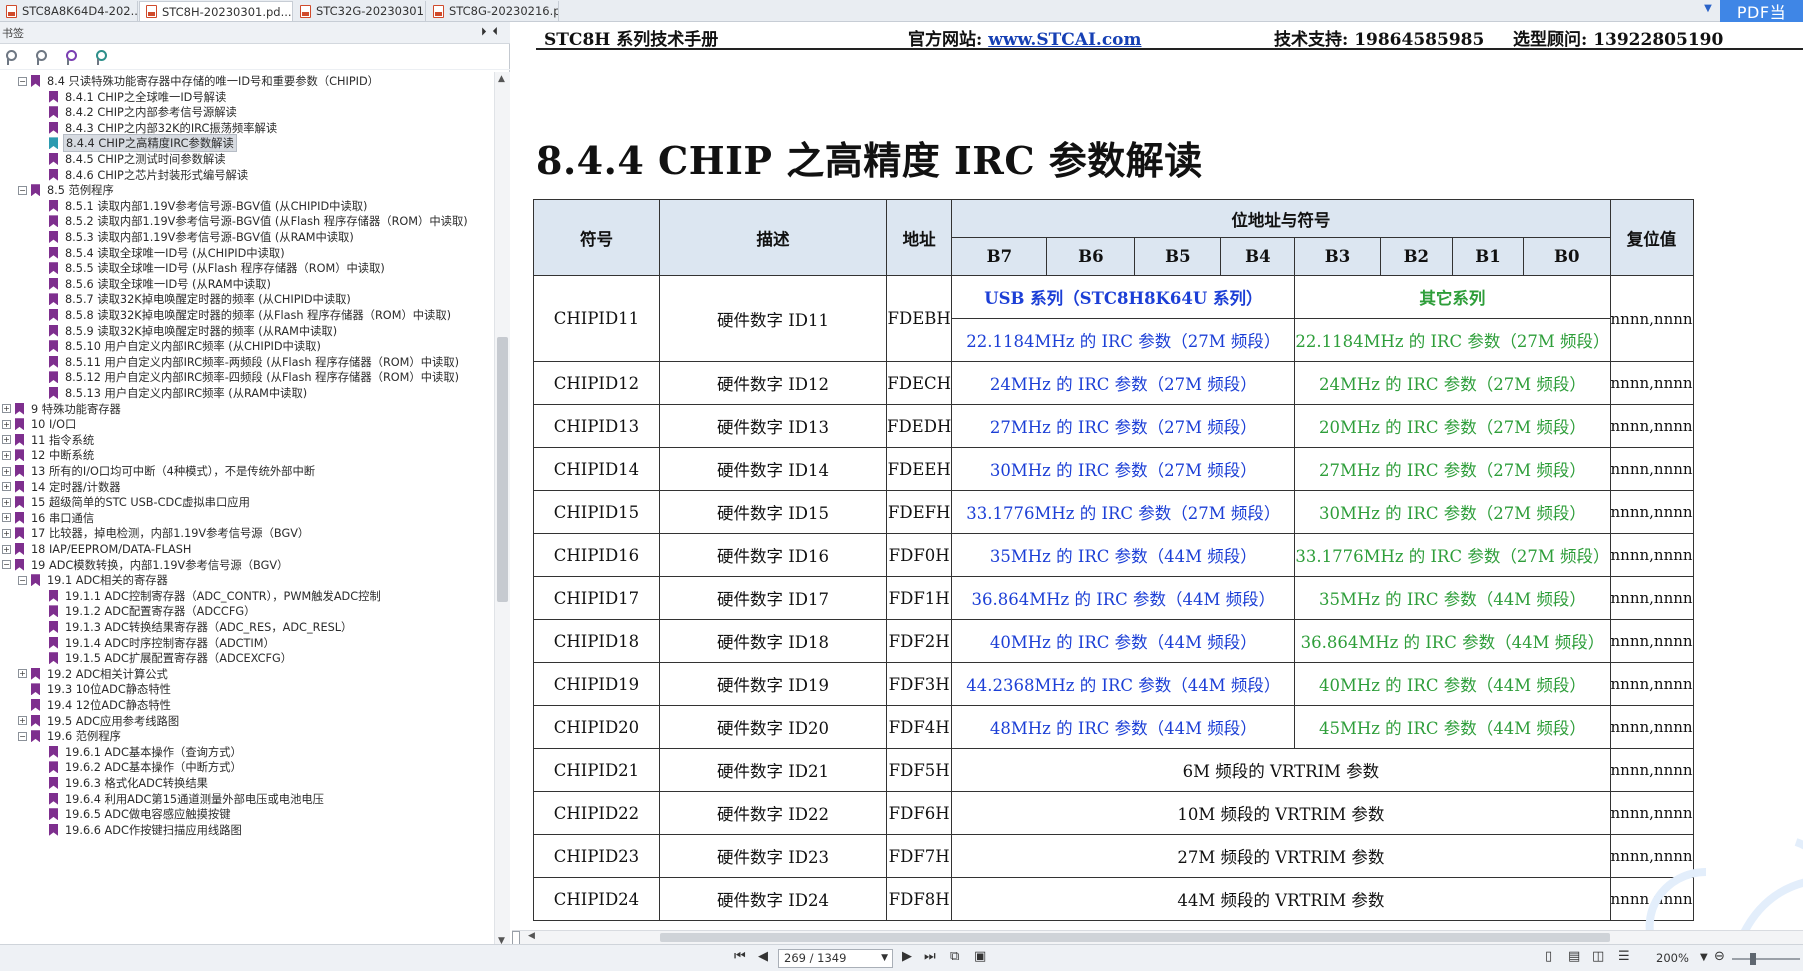 This screenshot has width=1803, height=971. I want to click on cell-reset-value: nnnn,nnnn, so click(1651, 318).